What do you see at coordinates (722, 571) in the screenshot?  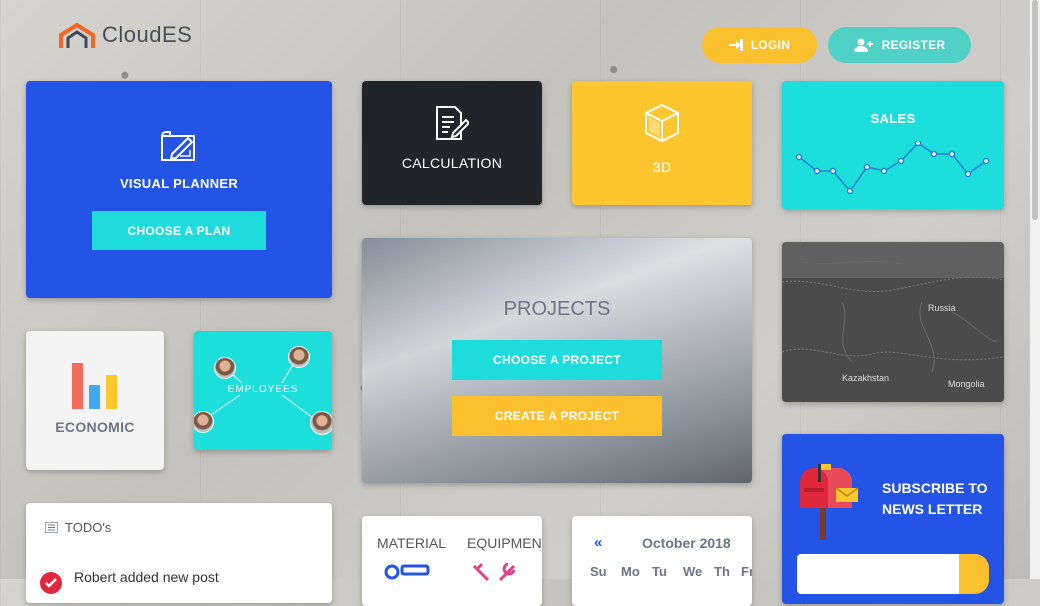 I see `weekday: Th` at bounding box center [722, 571].